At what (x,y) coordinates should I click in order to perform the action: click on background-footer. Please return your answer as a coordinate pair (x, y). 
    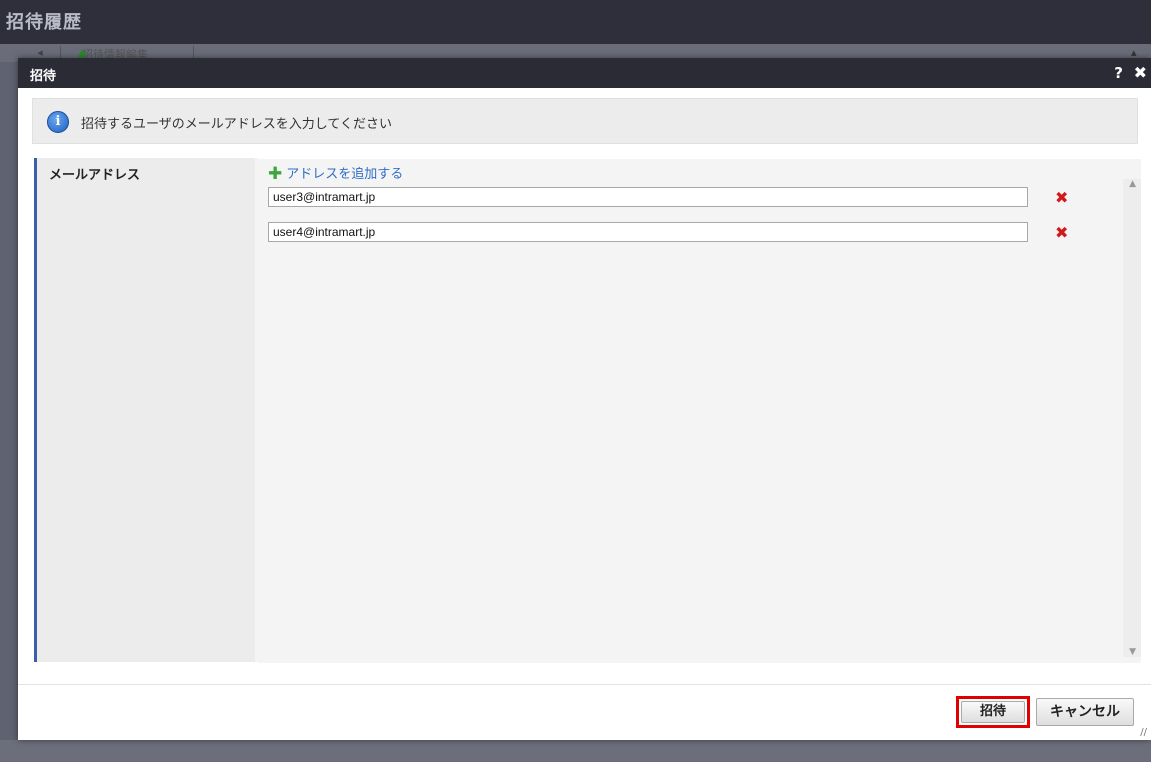
    Looking at the image, I should click on (575, 751).